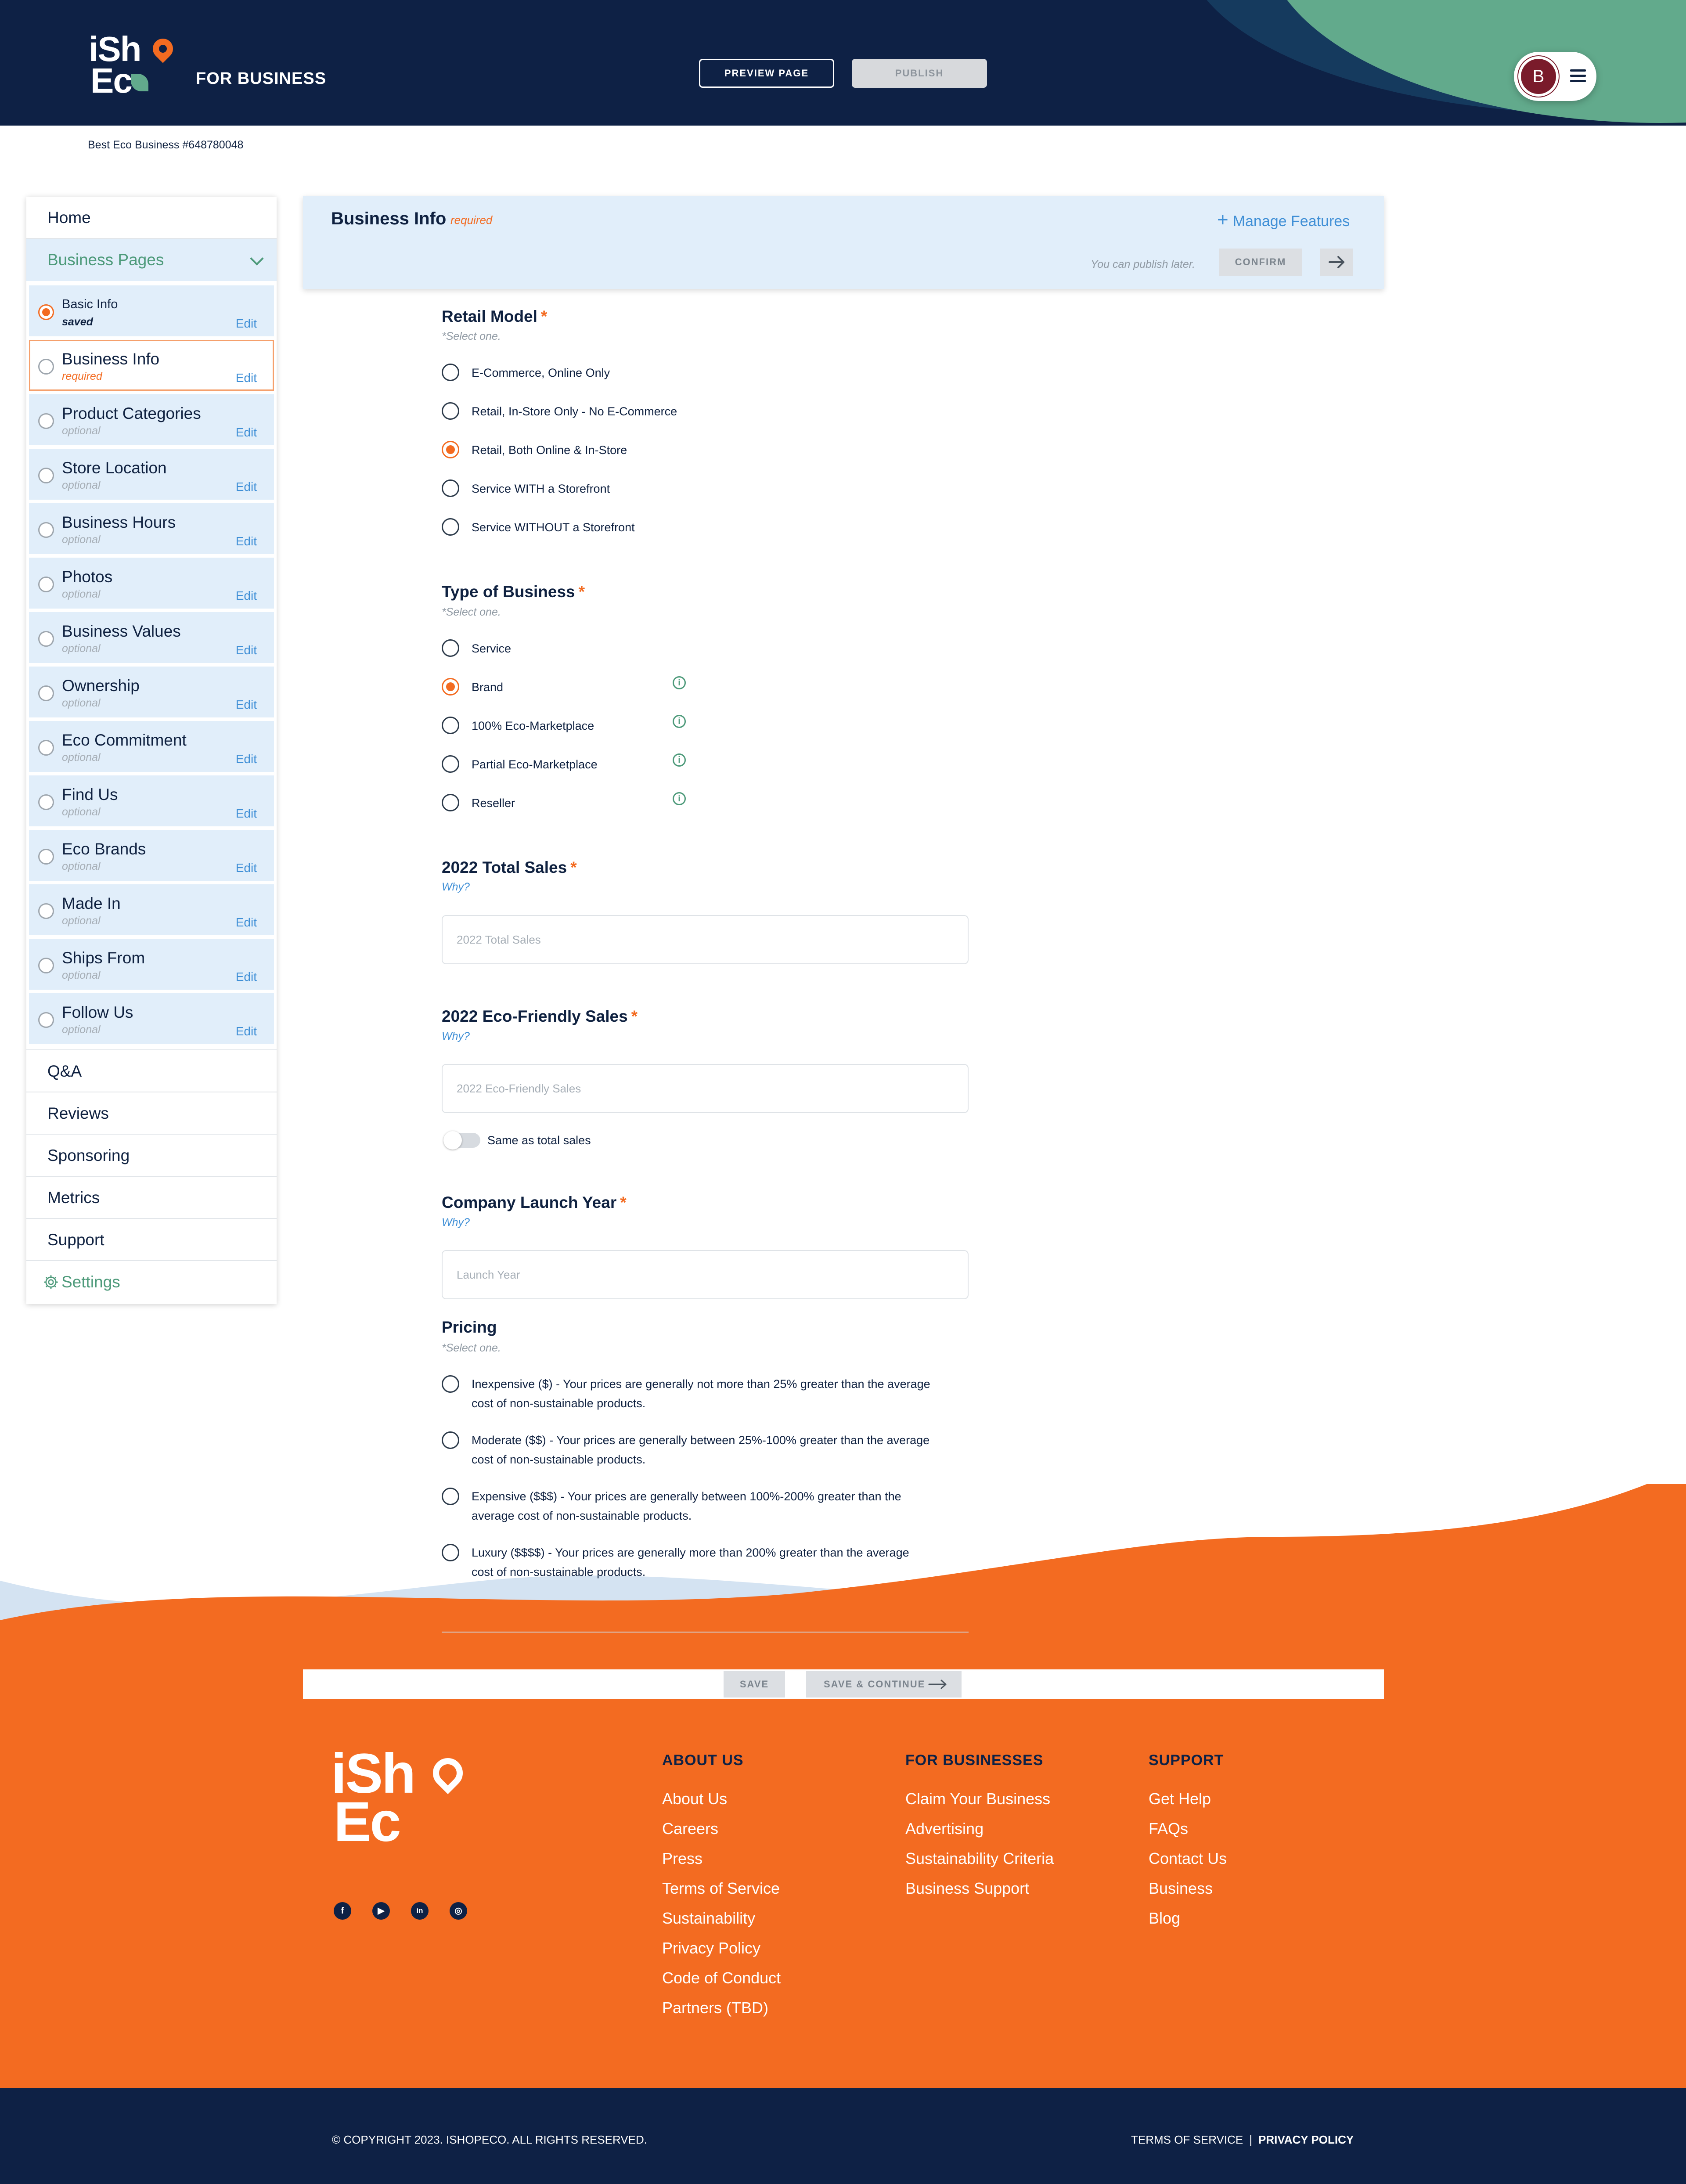  Describe the element at coordinates (722, 1948) in the screenshot. I see `footer-link-privacy-policy: Privacy Policy` at that location.